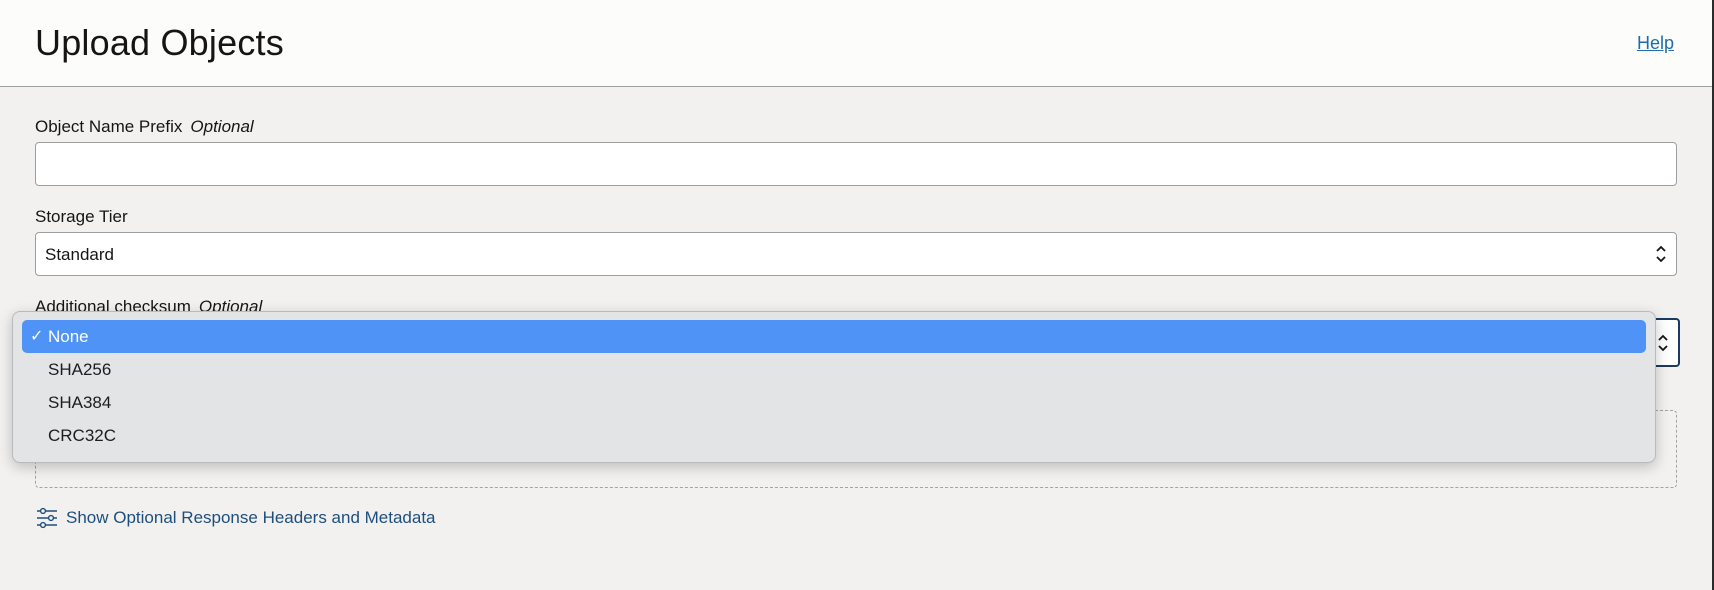 This screenshot has height=590, width=1714. Describe the element at coordinates (159, 42) in the screenshot. I see `page-title: Upload Objects` at that location.